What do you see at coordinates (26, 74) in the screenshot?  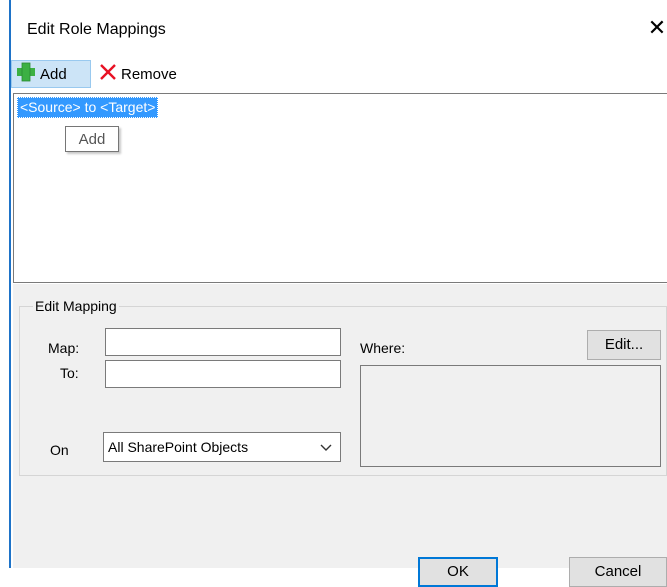 I see `plus-icon` at bounding box center [26, 74].